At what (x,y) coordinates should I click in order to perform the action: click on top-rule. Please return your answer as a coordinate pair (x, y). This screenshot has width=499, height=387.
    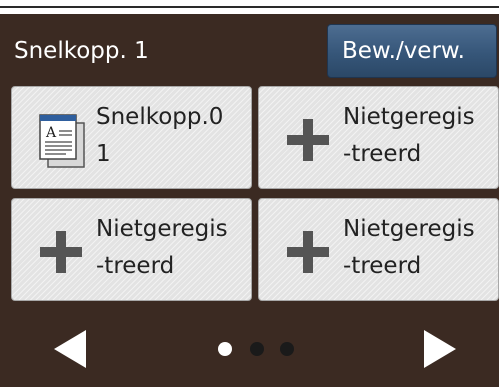
    Looking at the image, I should click on (249, 7).